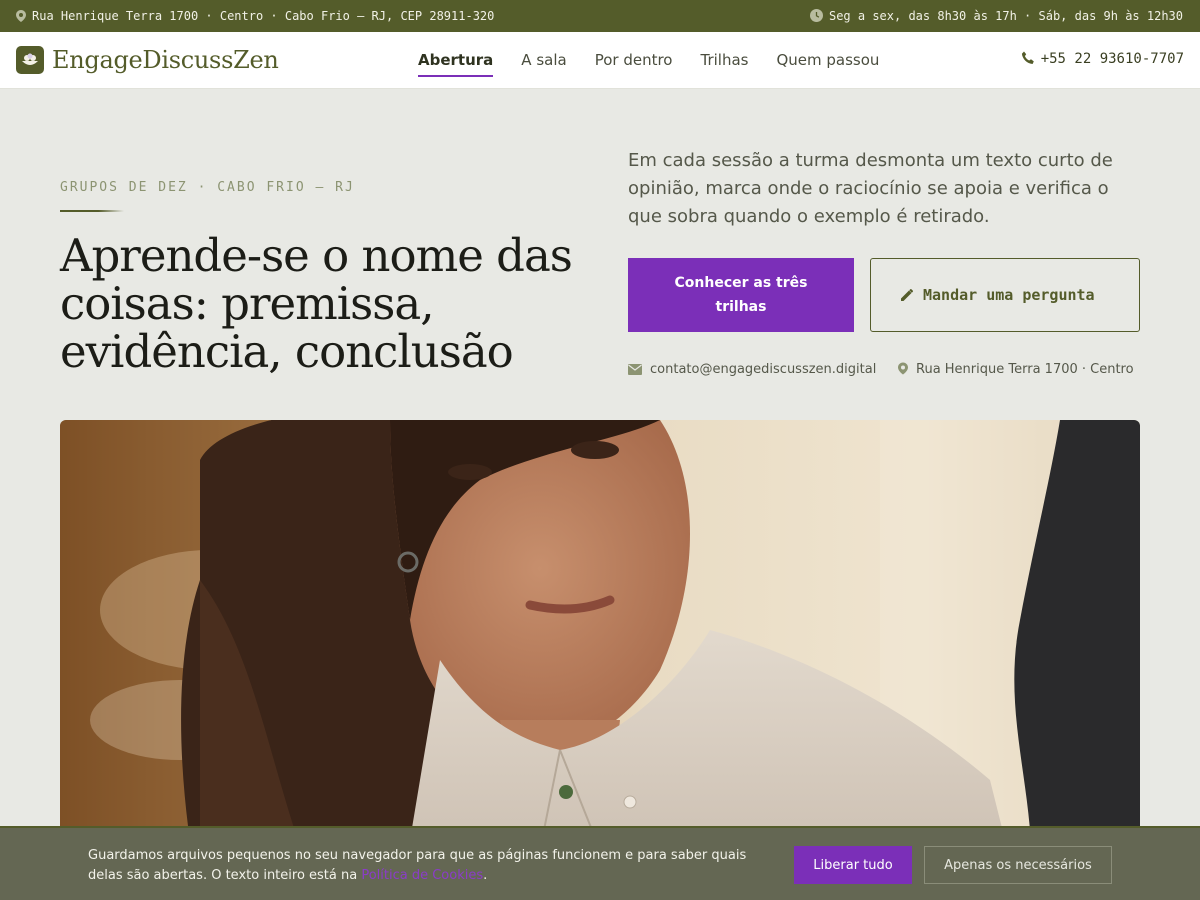 The height and width of the screenshot is (900, 1200). What do you see at coordinates (456, 63) in the screenshot?
I see `nav-item-abertura: Abertura` at bounding box center [456, 63].